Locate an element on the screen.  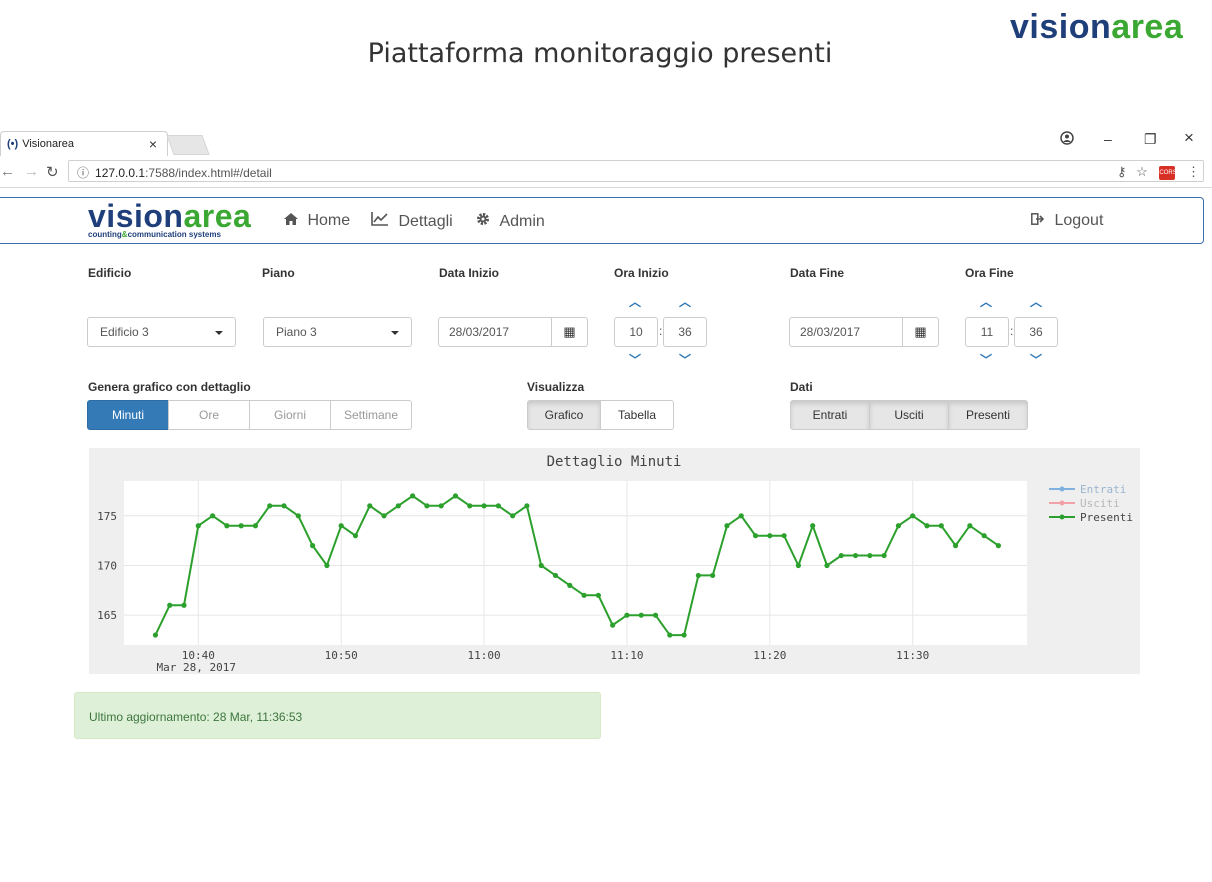
ora-fine-minute: 36 is located at coordinates (1036, 332).